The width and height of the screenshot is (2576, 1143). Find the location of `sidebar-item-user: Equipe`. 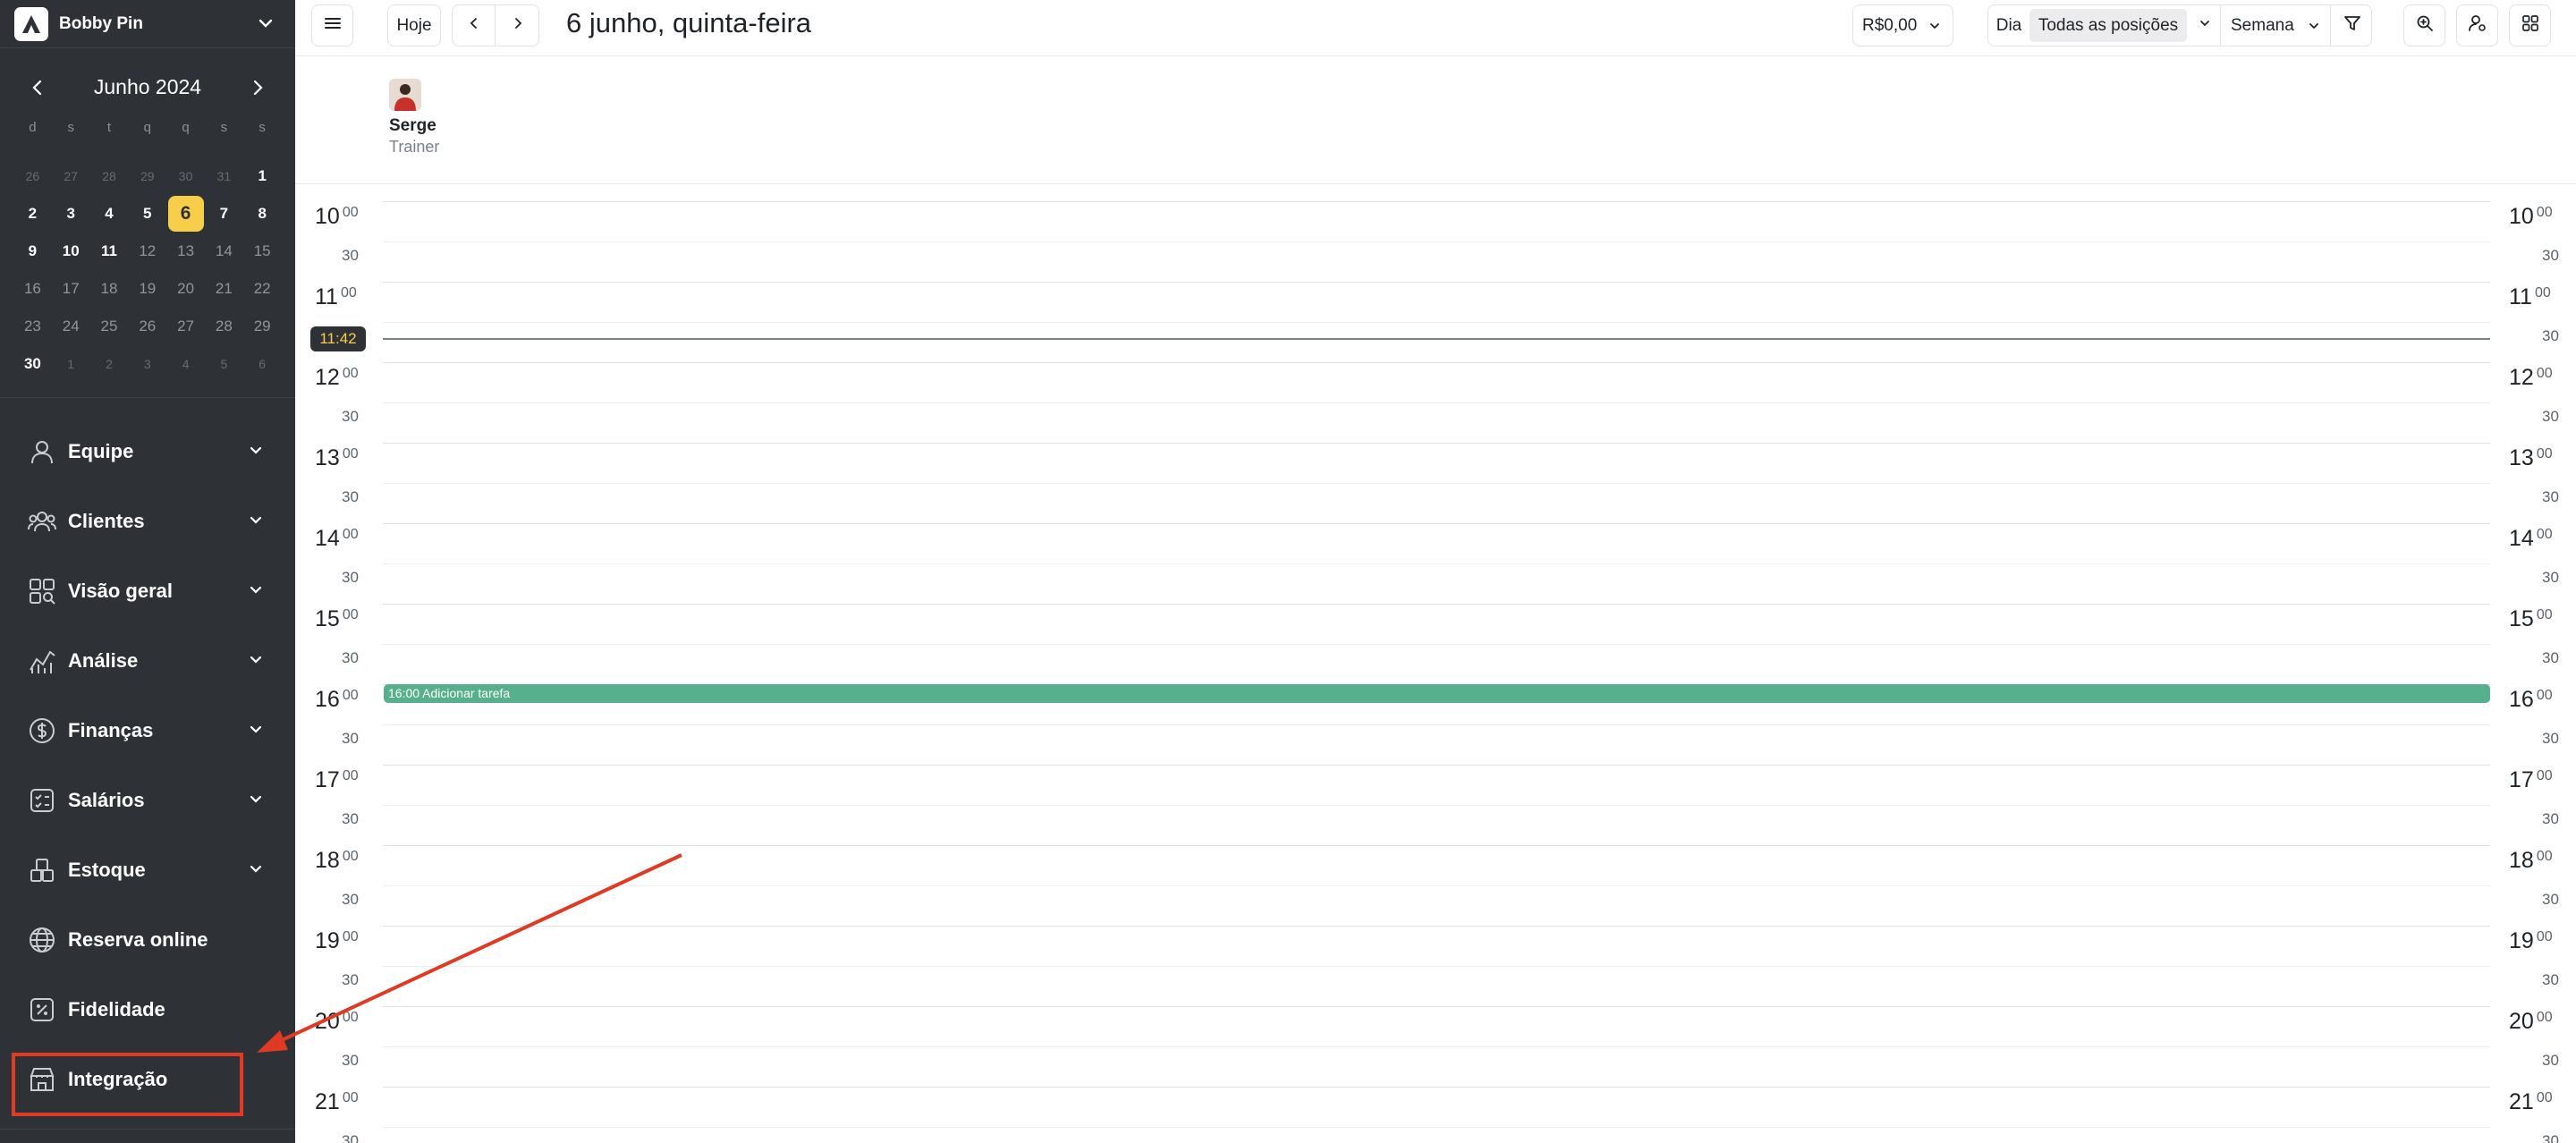

sidebar-item-user: Equipe is located at coordinates (147, 452).